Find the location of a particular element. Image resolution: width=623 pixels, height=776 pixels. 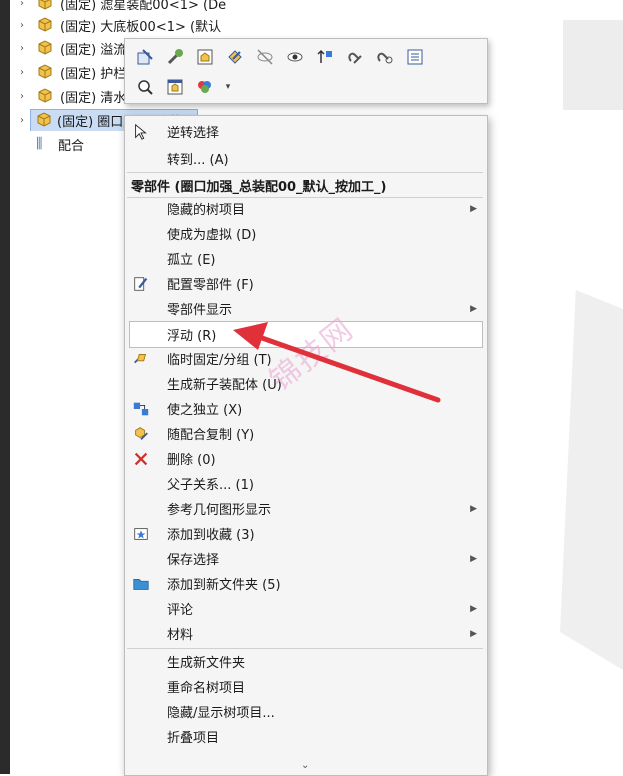

view-mates-icon is located at coordinates (385, 57).